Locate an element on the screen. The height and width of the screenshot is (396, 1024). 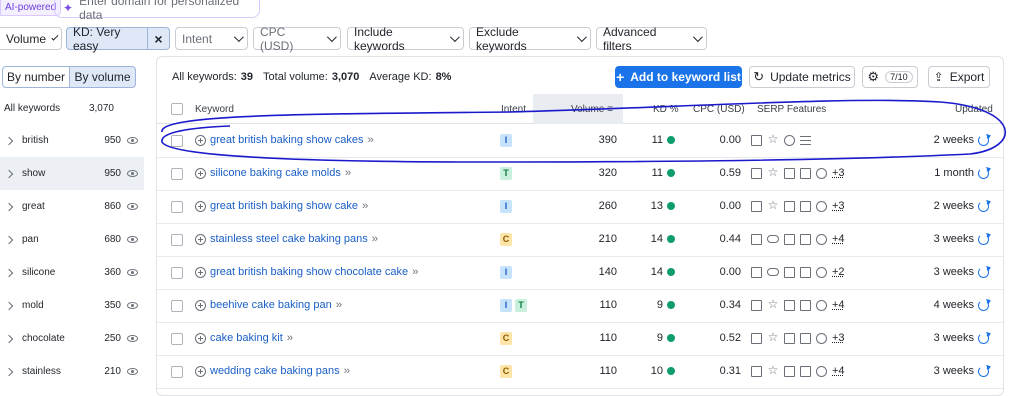
include-keywords-filter: Include keywords is located at coordinates (405, 39).